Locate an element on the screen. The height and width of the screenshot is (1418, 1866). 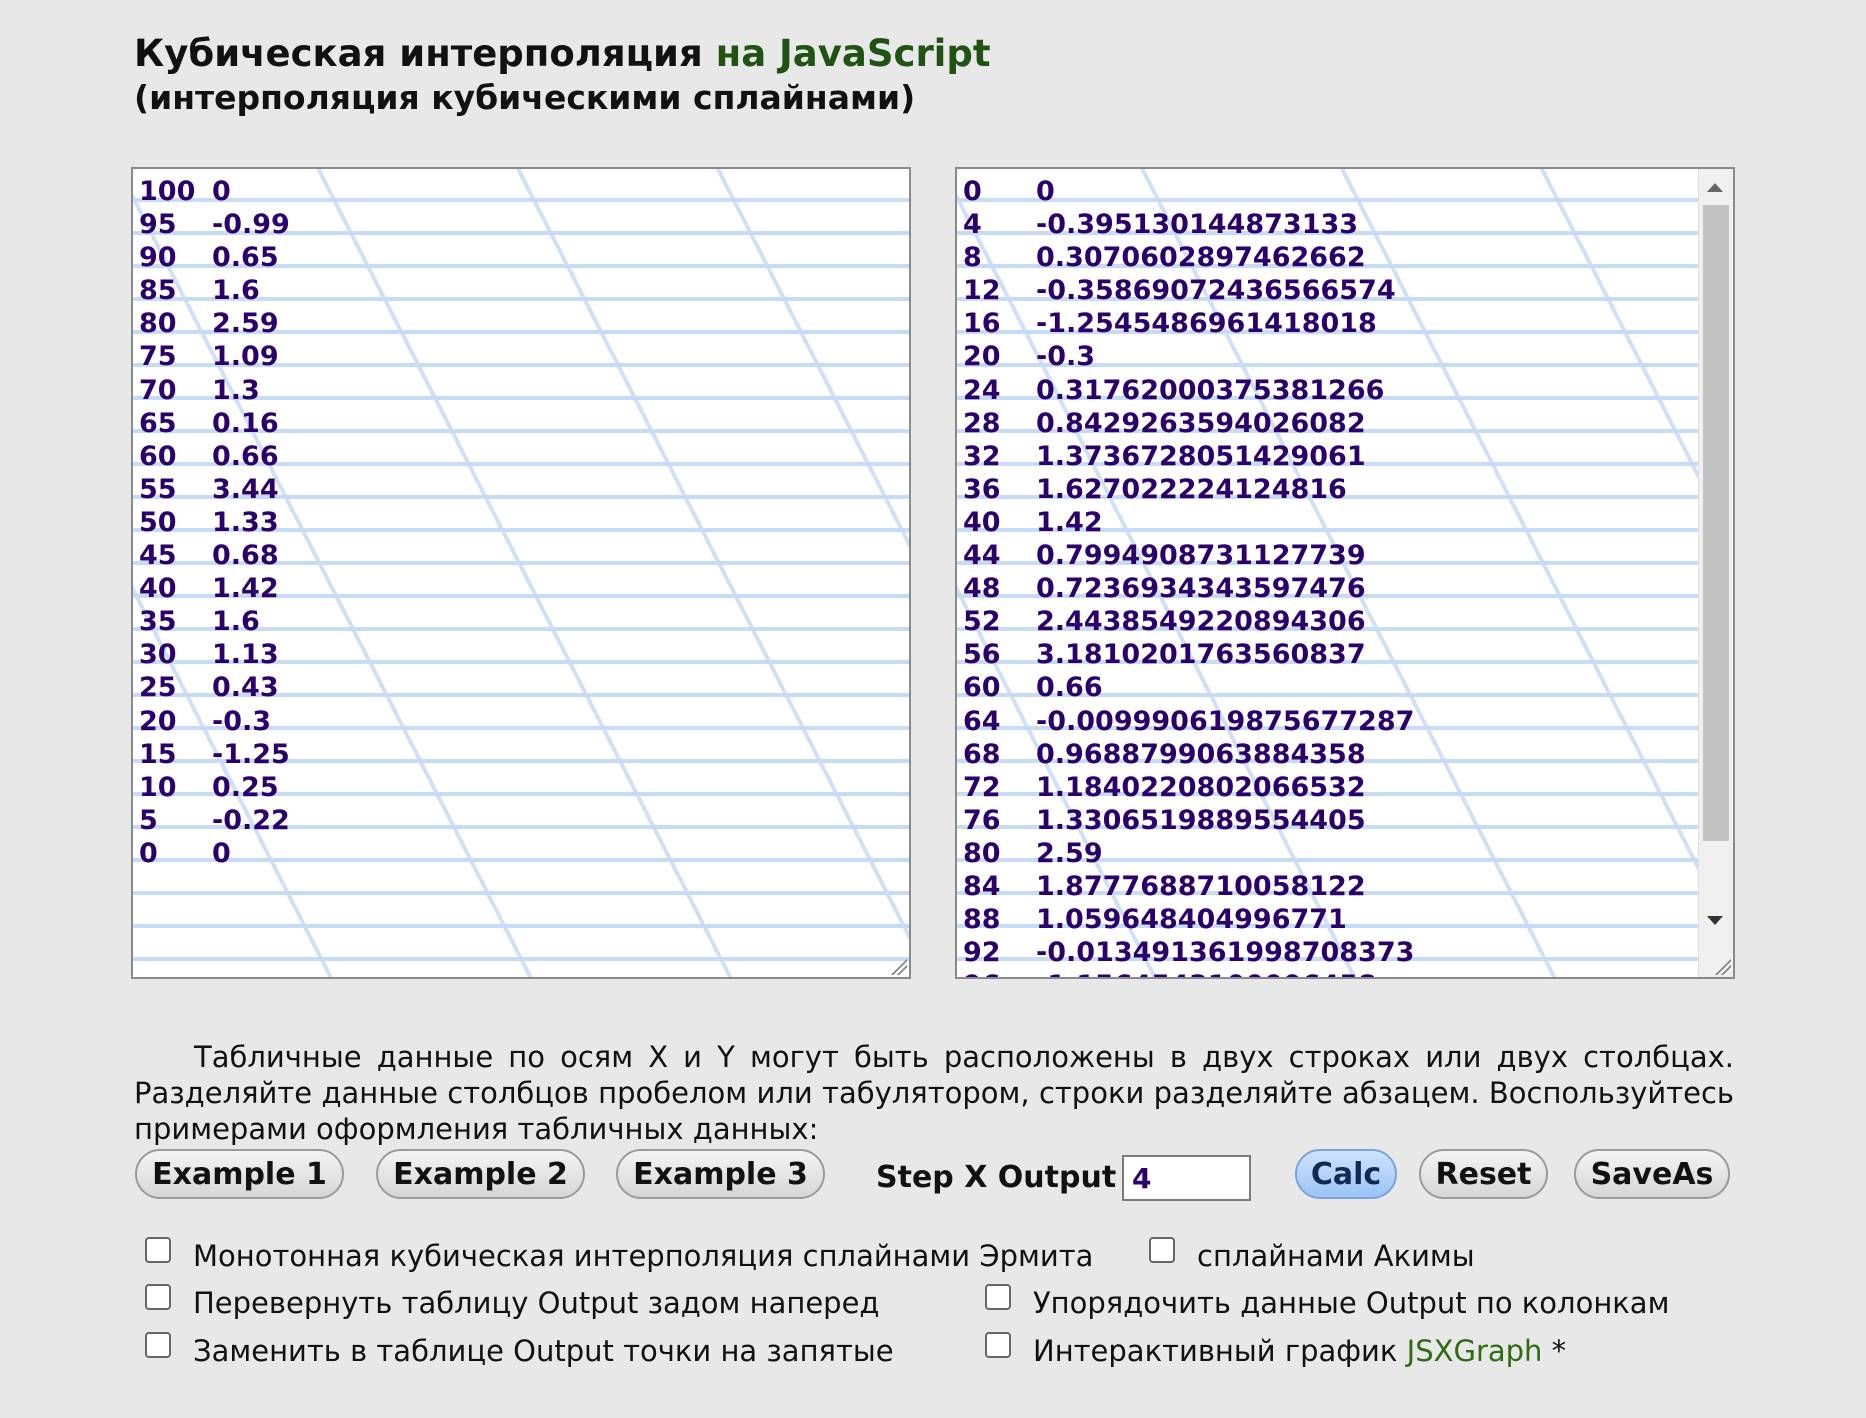
table-row: 90 0.65 is located at coordinates (504, 257).